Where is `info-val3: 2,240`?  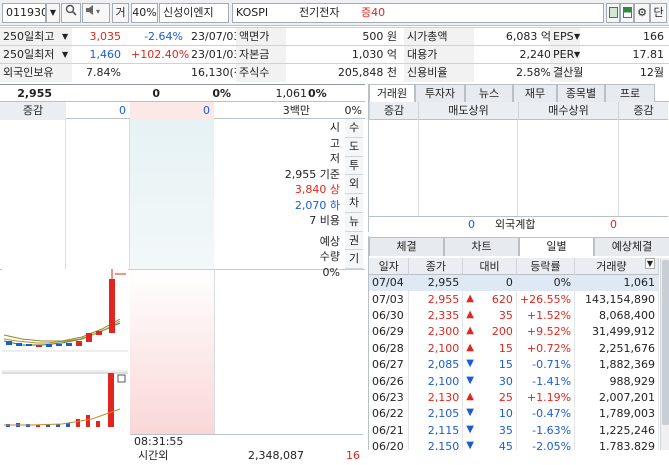
info-val3: 2,240 is located at coordinates (535, 54).